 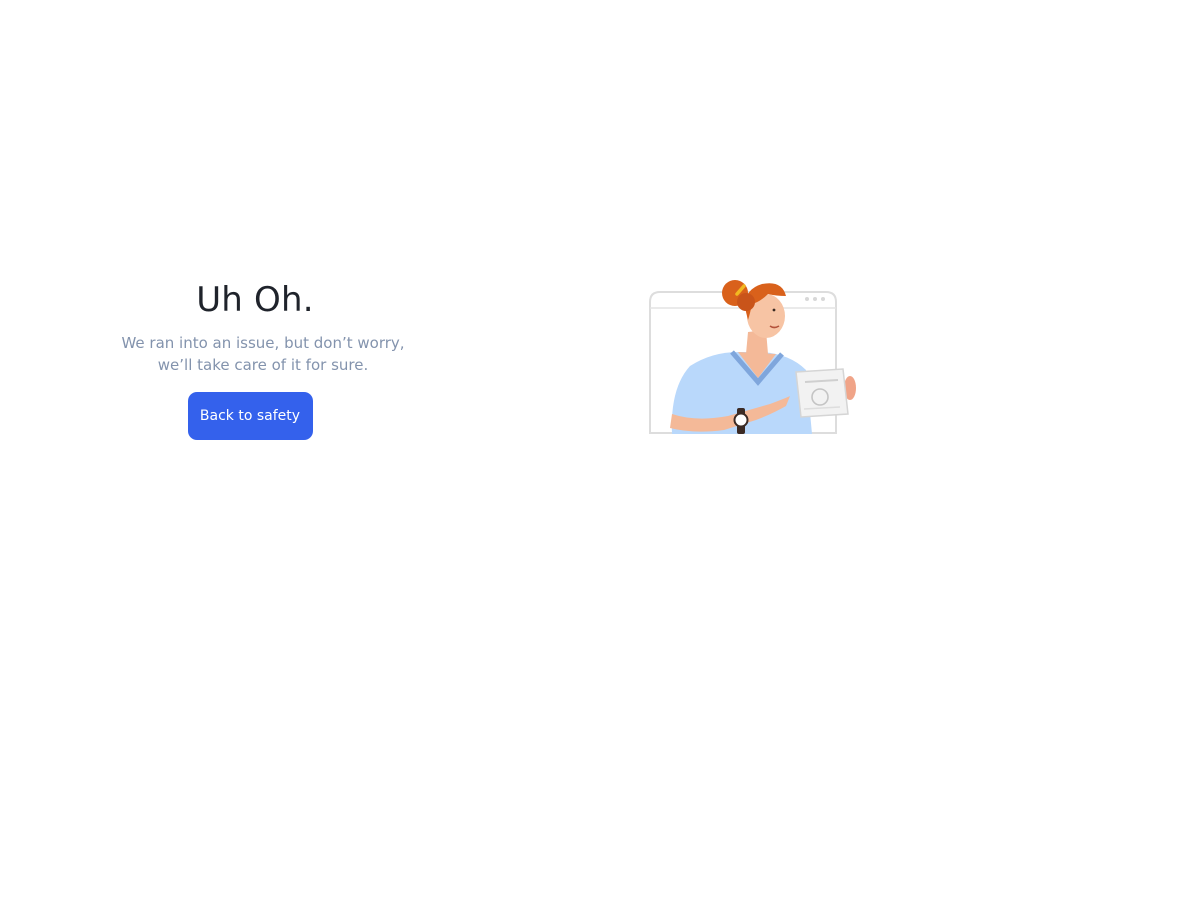 I want to click on page-title: Uh Oh., so click(x=255, y=300).